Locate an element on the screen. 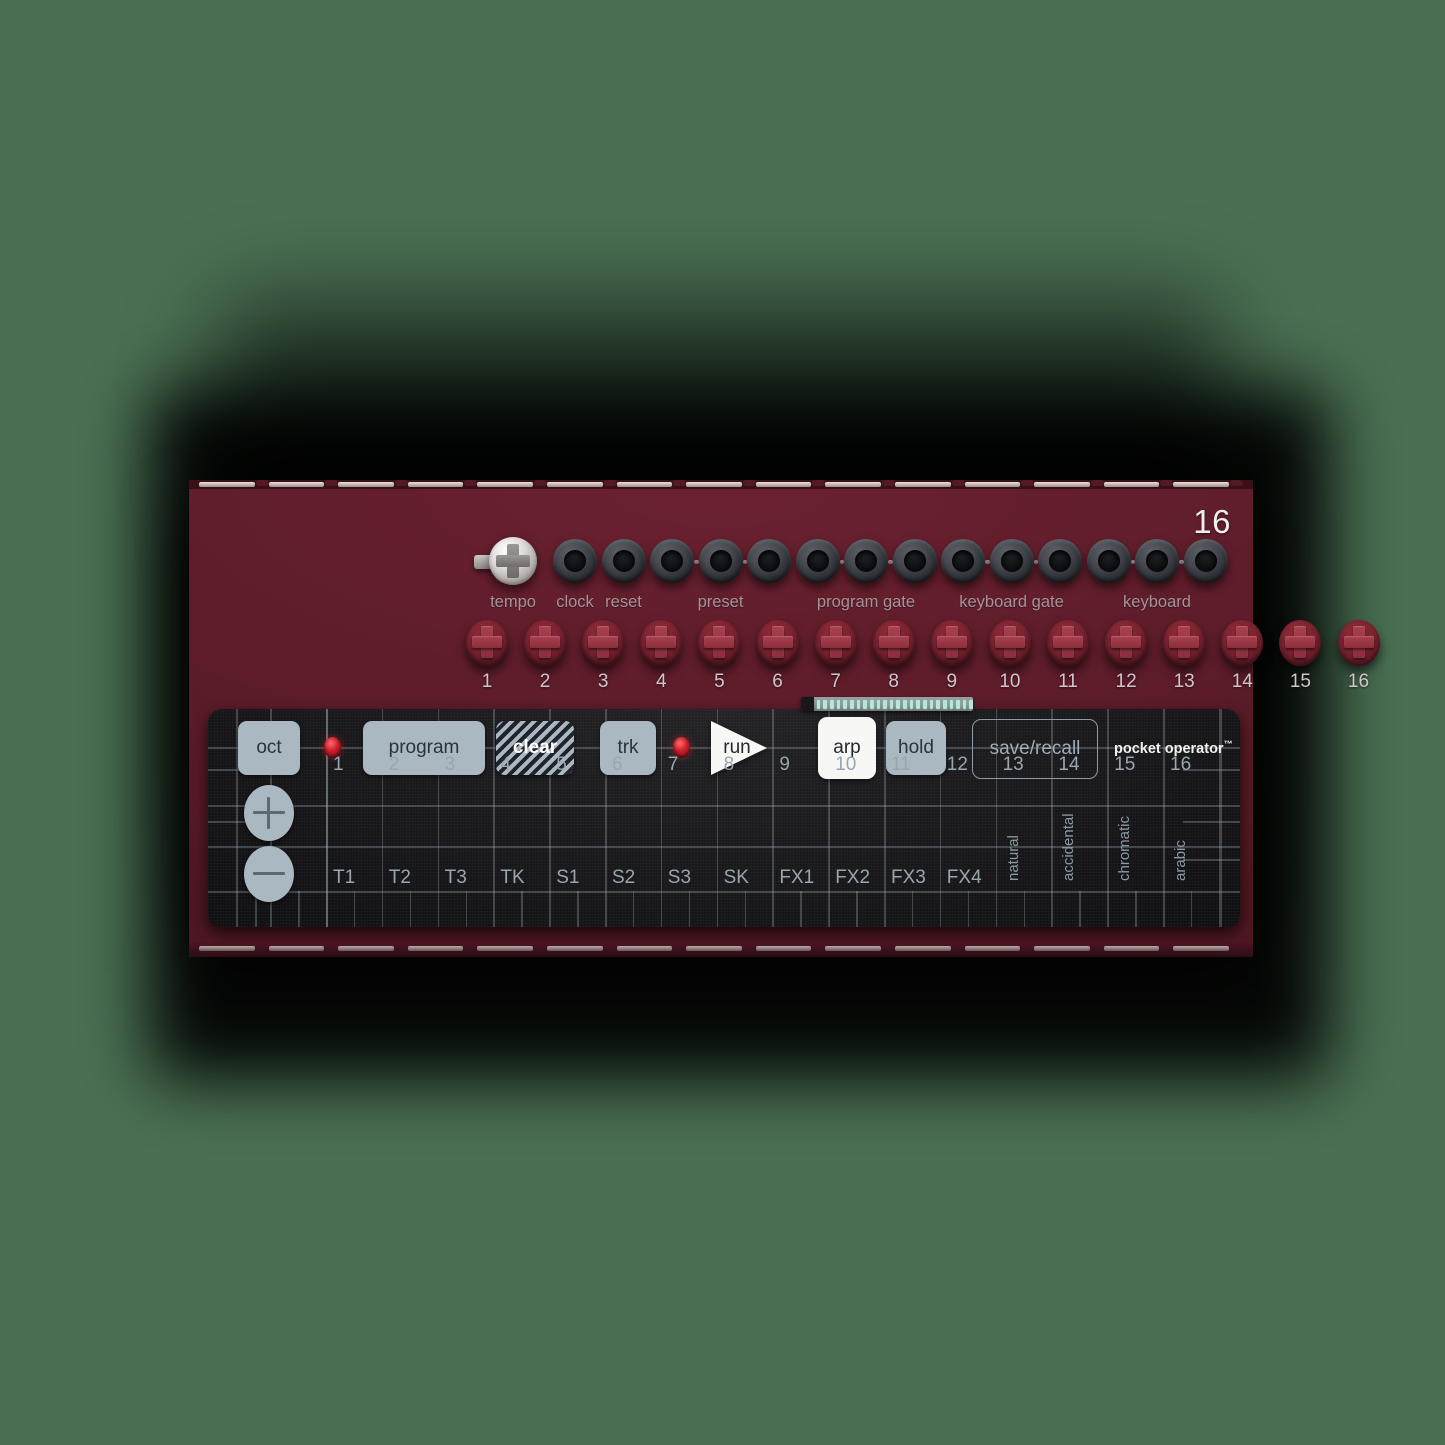  track-label-fx4: FX4 is located at coordinates (964, 877).